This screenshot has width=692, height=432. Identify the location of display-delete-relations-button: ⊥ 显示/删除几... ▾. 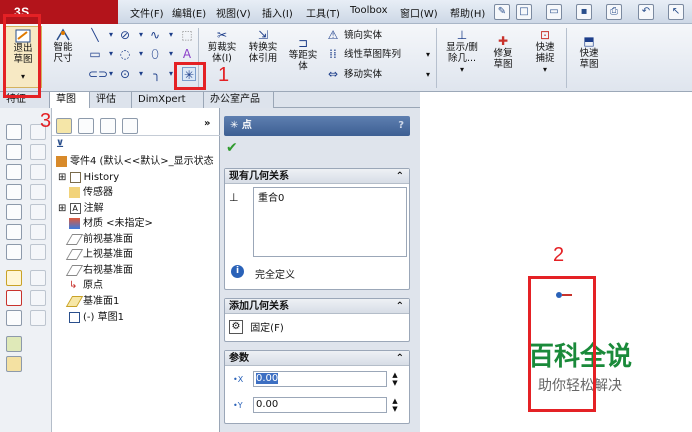
(462, 56).